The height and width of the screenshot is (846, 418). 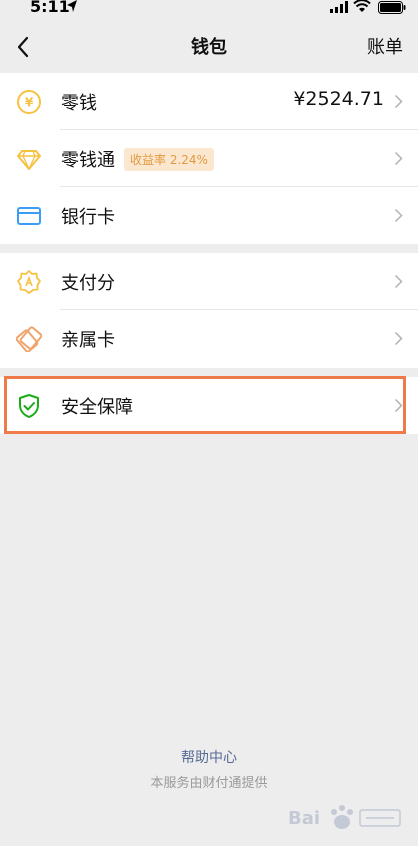 What do you see at coordinates (209, 101) in the screenshot?
I see `change-row: ¥ 零钱 ¥2524.71` at bounding box center [209, 101].